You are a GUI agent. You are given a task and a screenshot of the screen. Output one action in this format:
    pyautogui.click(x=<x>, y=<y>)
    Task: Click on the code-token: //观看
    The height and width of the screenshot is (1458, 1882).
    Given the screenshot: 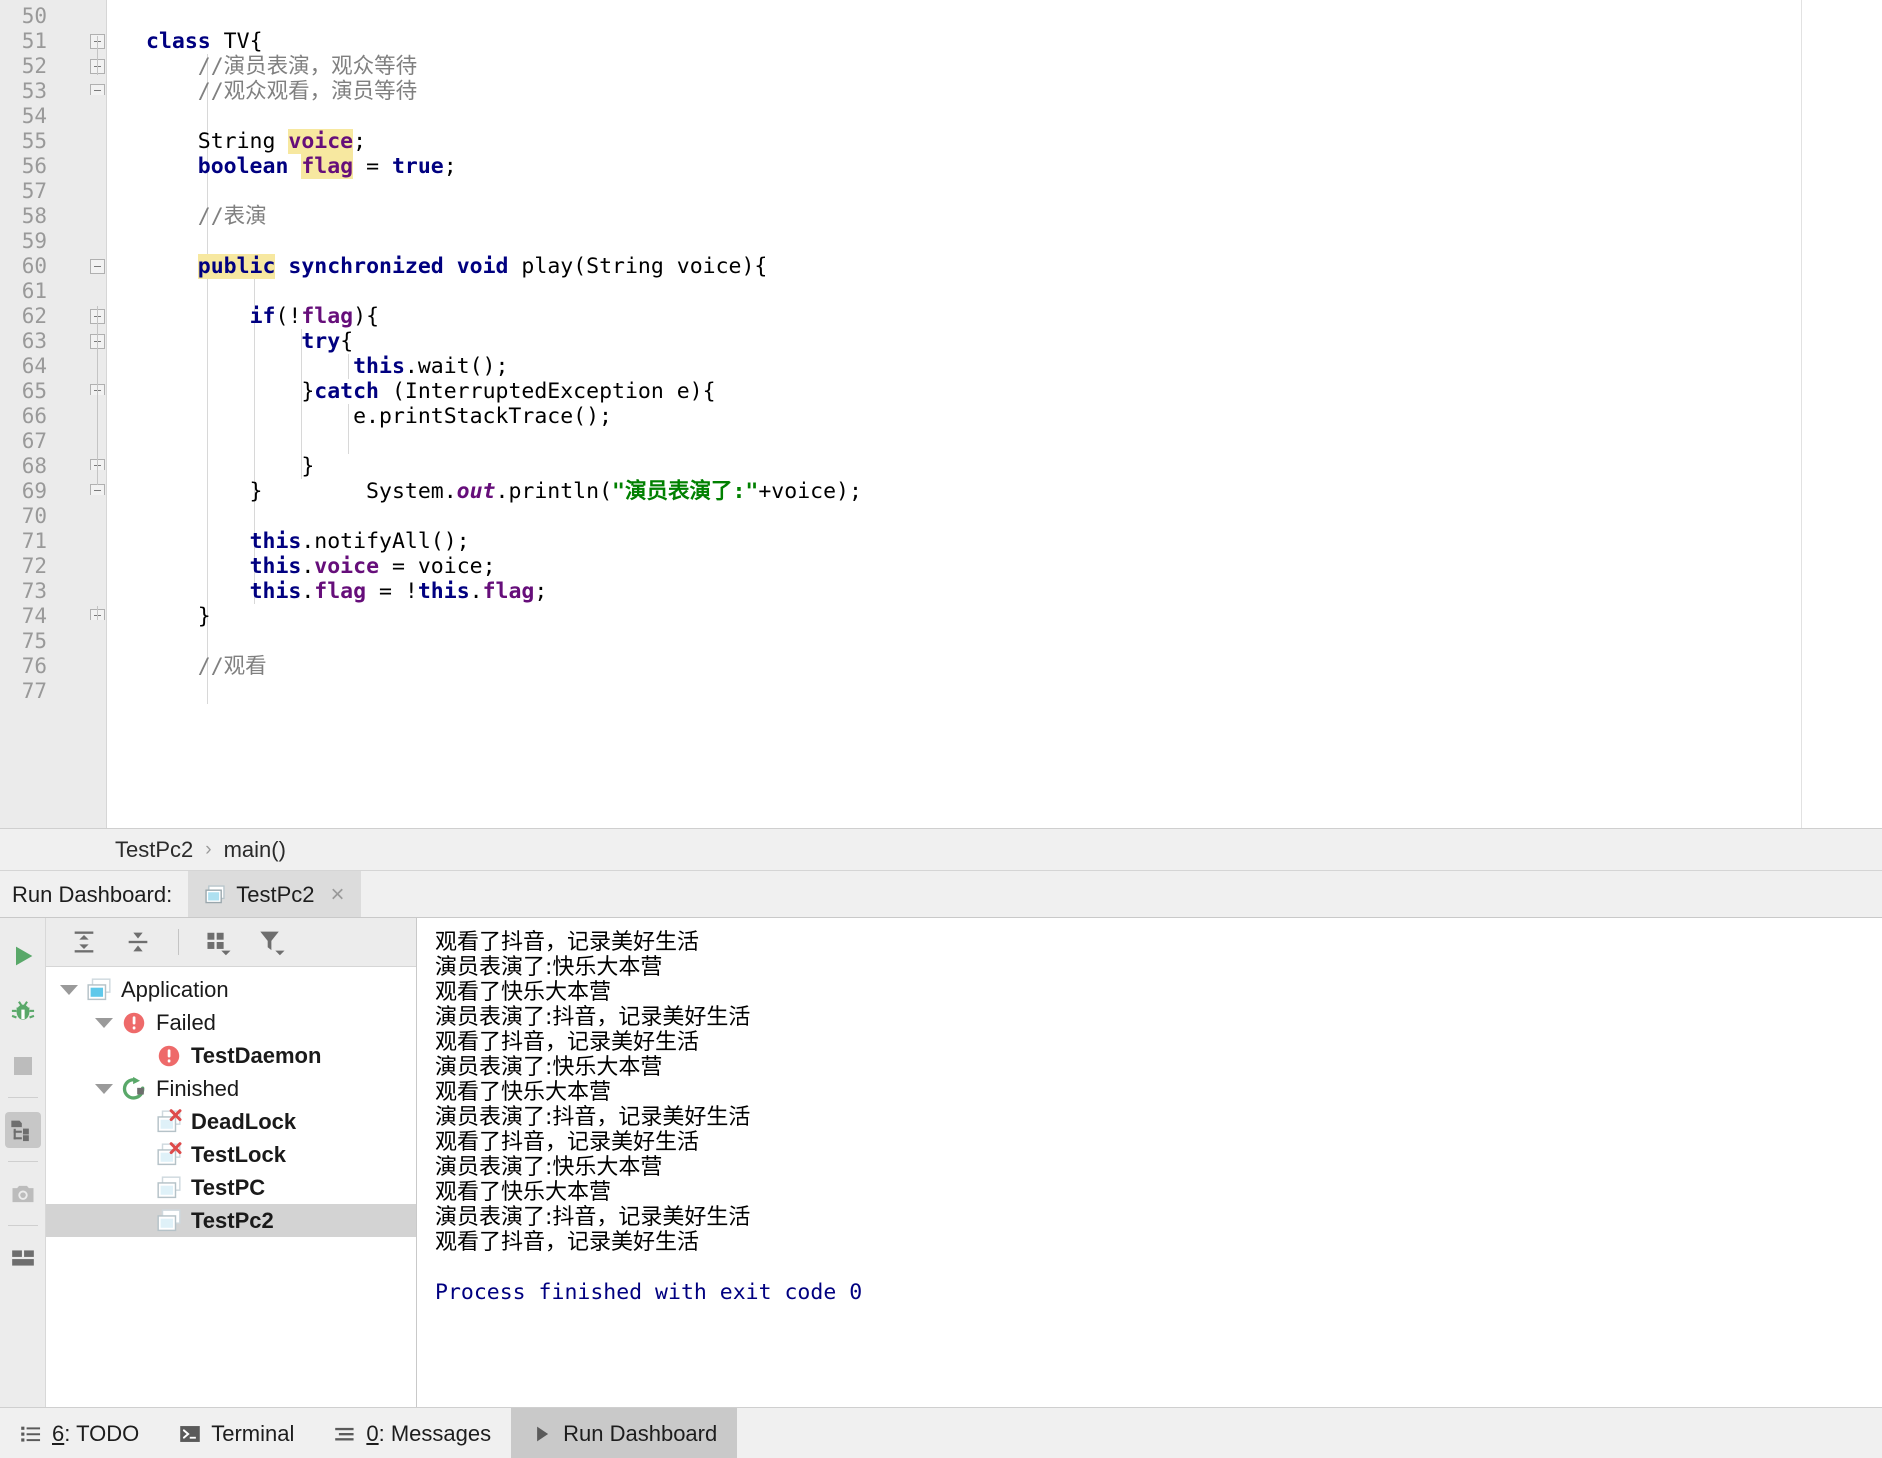 What is the action you would take?
    pyautogui.click(x=206, y=666)
    